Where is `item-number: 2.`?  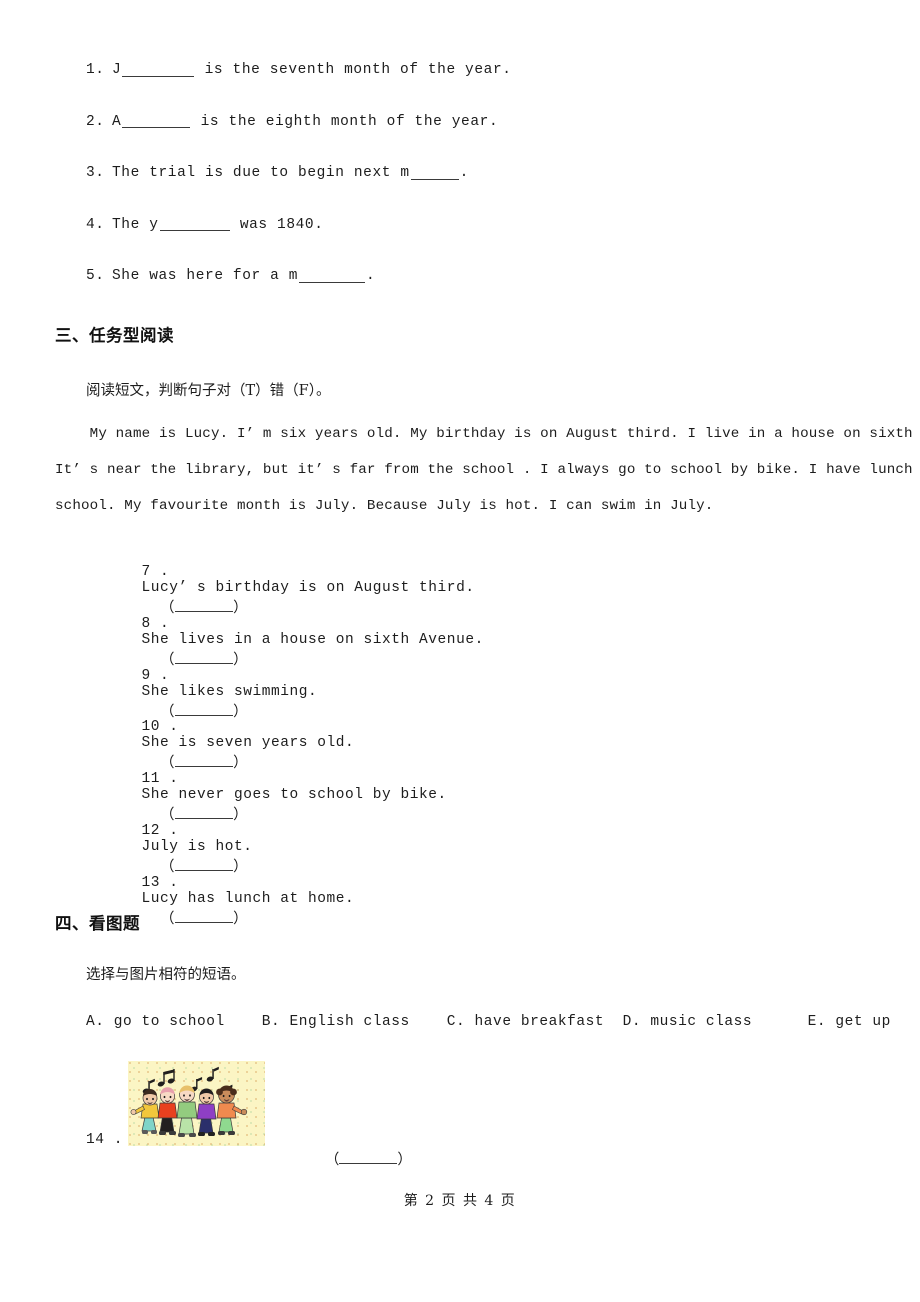
item-number: 2. is located at coordinates (95, 121).